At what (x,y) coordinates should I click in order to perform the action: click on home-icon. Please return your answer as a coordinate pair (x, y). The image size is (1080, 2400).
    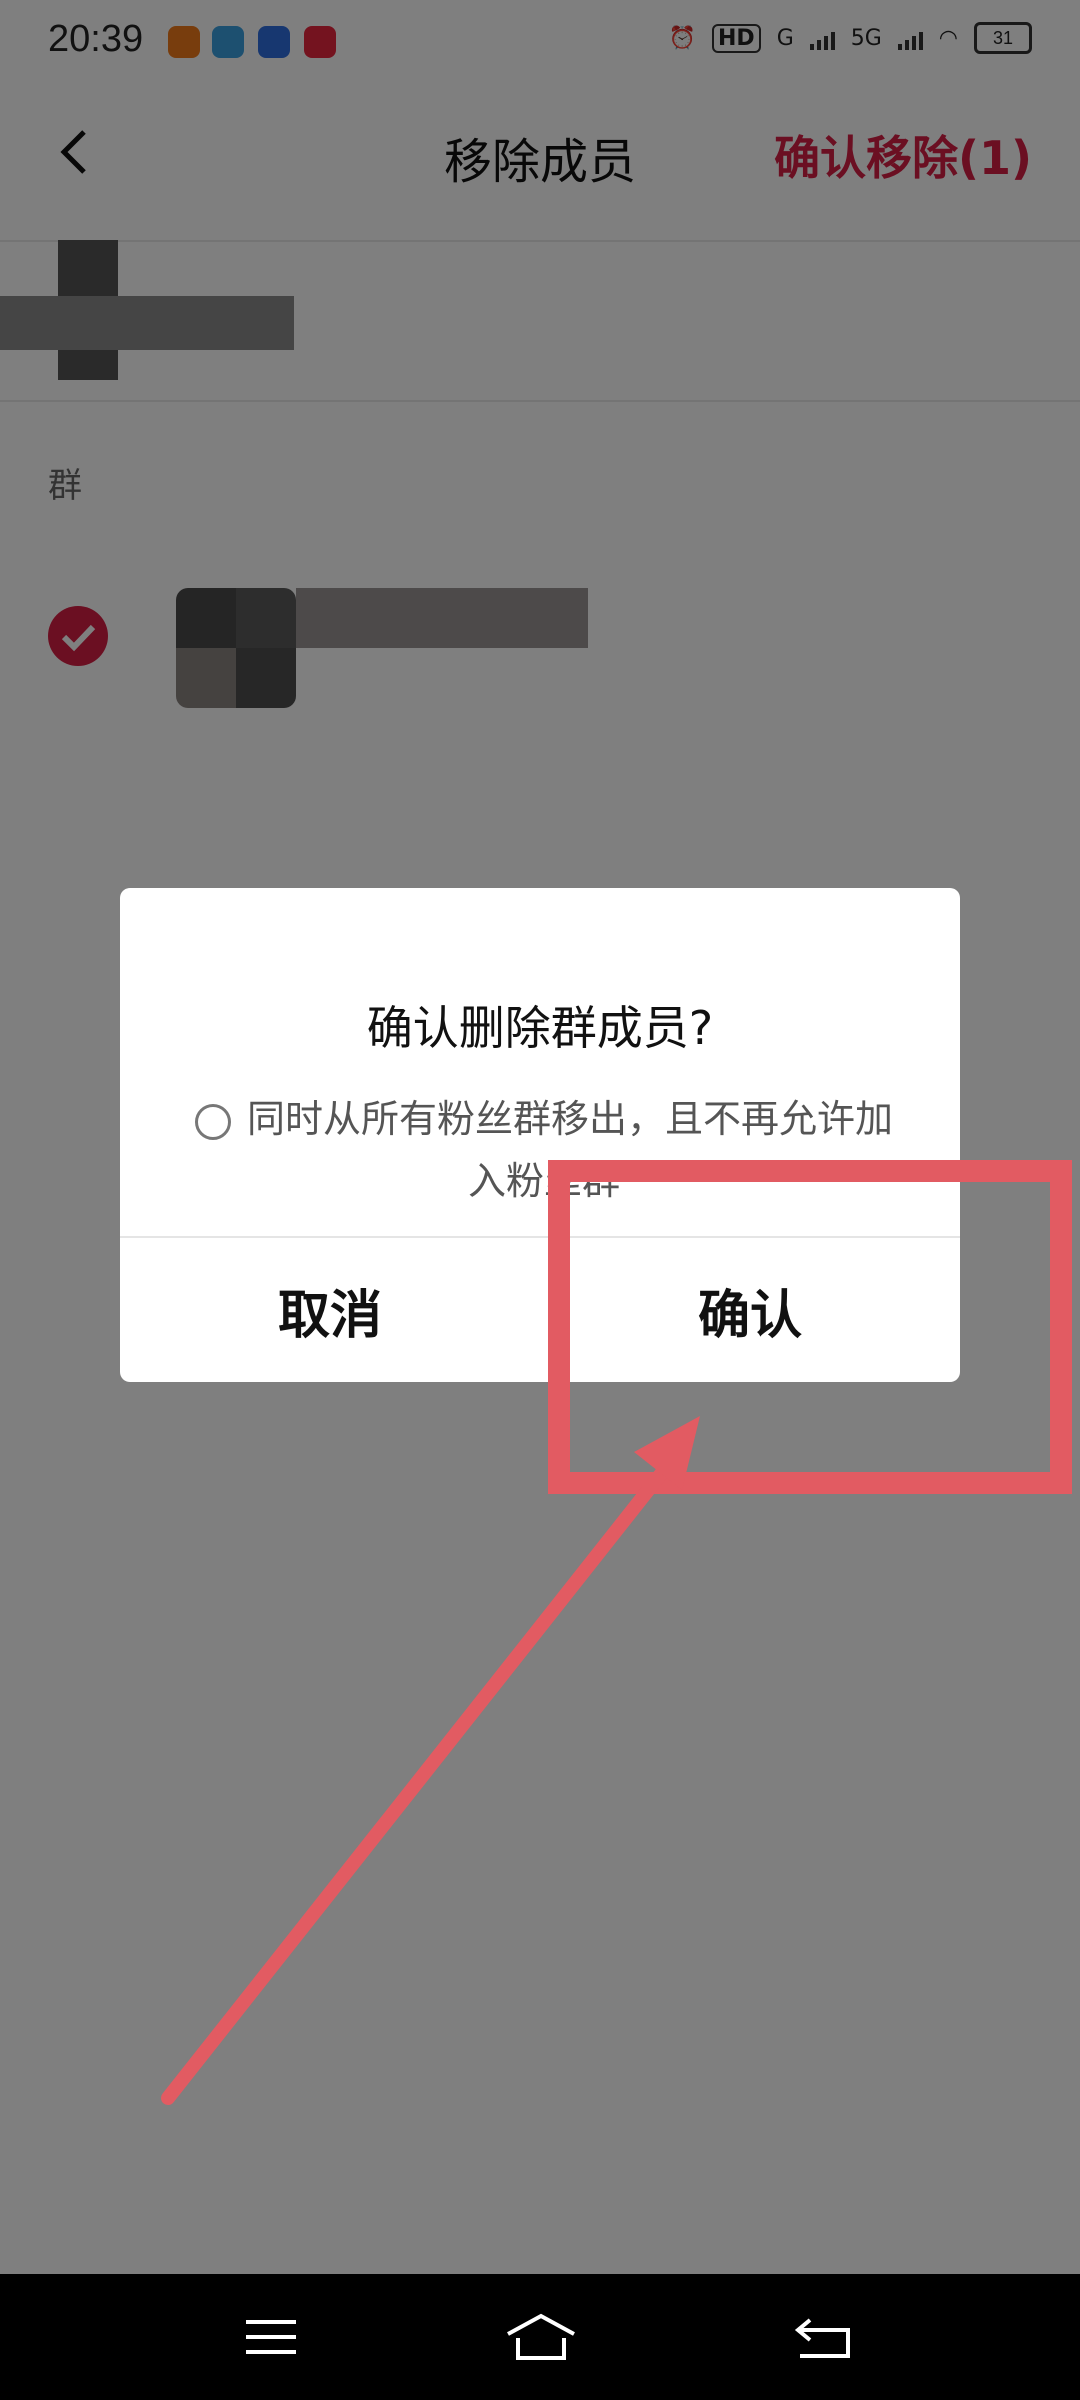
    Looking at the image, I should click on (541, 2337).